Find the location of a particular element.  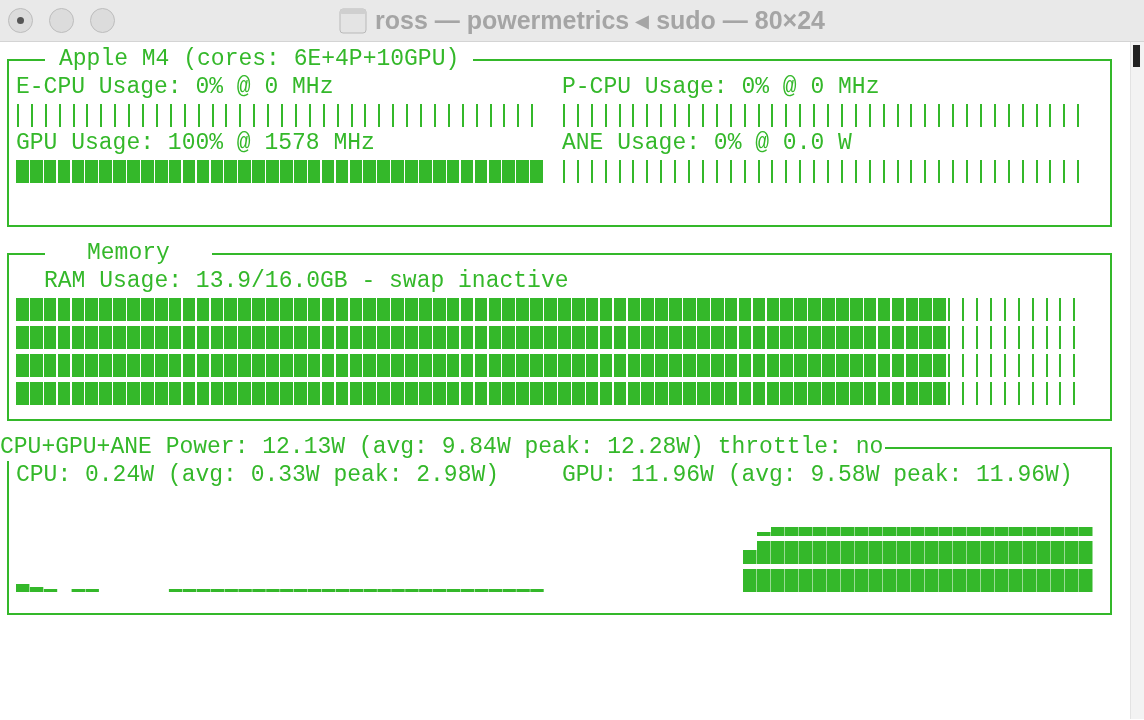

minimize-button is located at coordinates (61, 20).